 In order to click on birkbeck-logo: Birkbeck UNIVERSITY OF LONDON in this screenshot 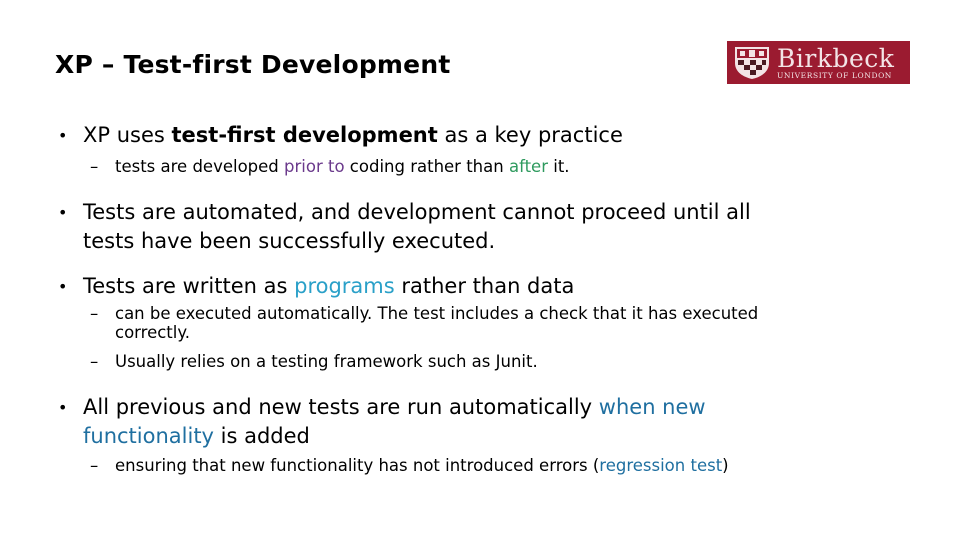, I will do `click(818, 62)`.